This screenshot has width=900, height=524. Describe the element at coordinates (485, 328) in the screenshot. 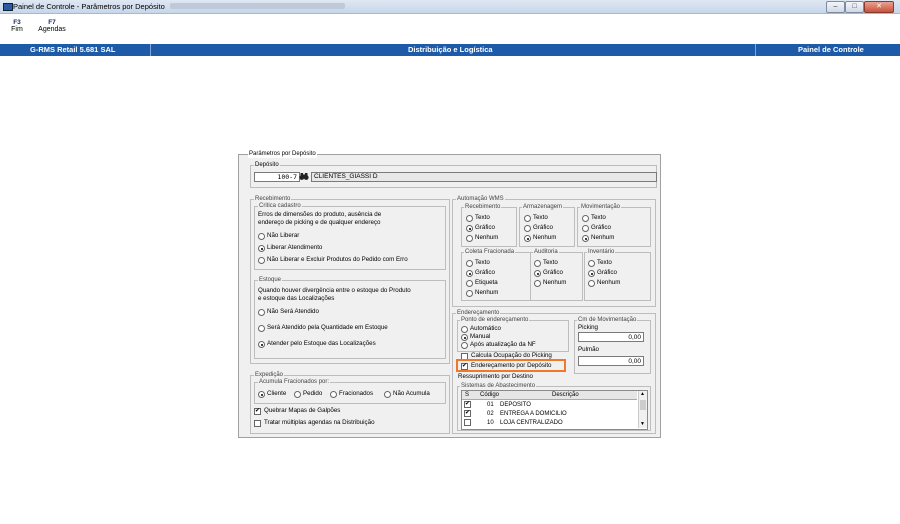

I see `radio-label: Automático` at that location.